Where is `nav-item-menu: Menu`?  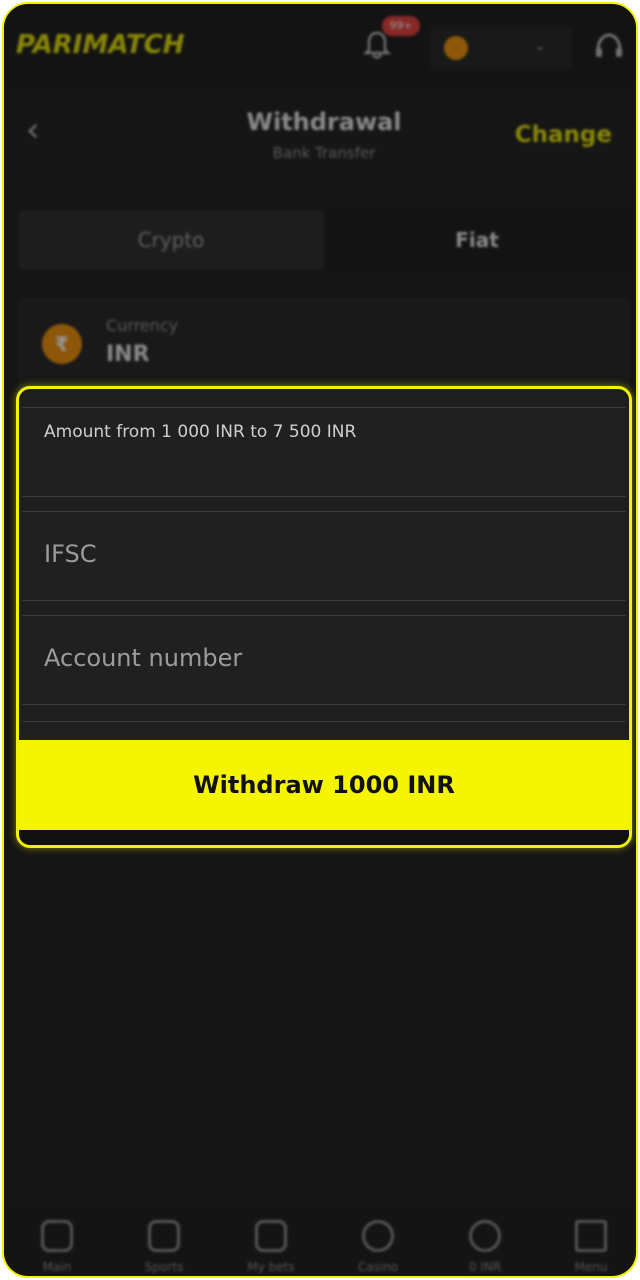
nav-item-menu: Menu is located at coordinates (591, 1247).